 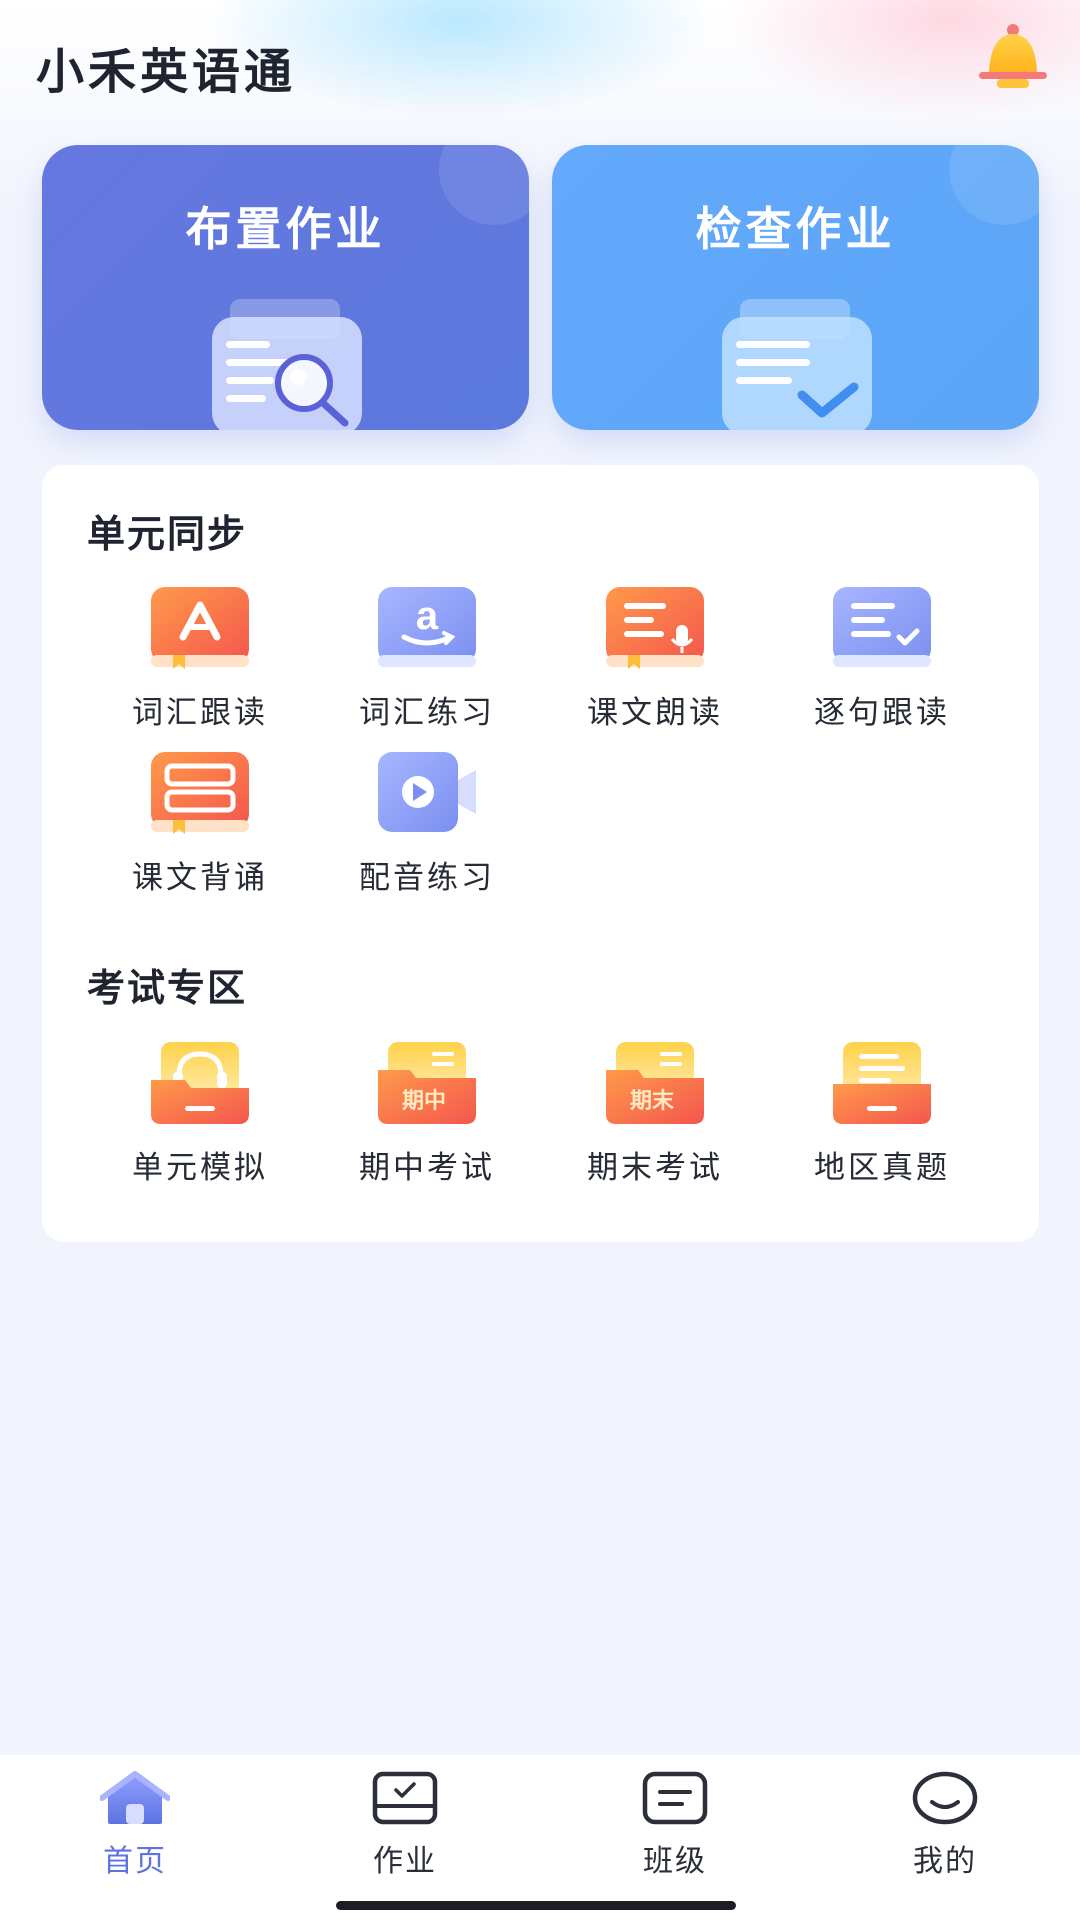 I want to click on regional-exam-papers-item: 地区真题, so click(x=882, y=1115).